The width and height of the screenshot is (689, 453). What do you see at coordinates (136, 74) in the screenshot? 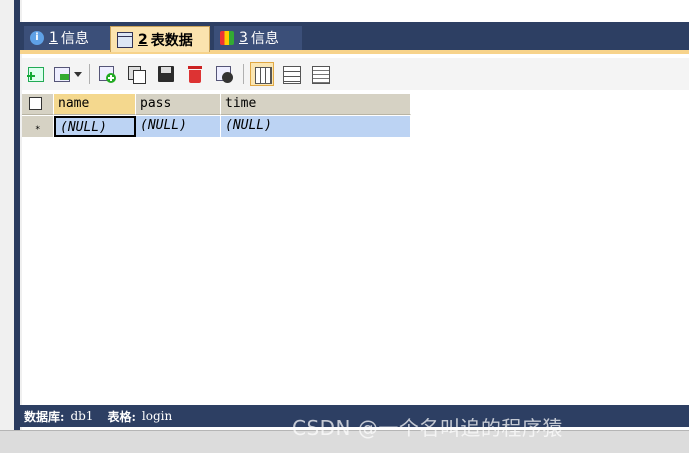
I see `duplicate-icon` at bounding box center [136, 74].